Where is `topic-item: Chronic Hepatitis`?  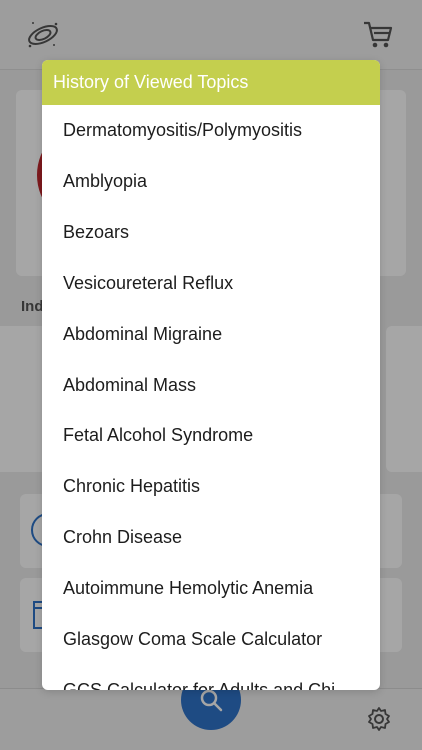 topic-item: Chronic Hepatitis is located at coordinates (211, 486).